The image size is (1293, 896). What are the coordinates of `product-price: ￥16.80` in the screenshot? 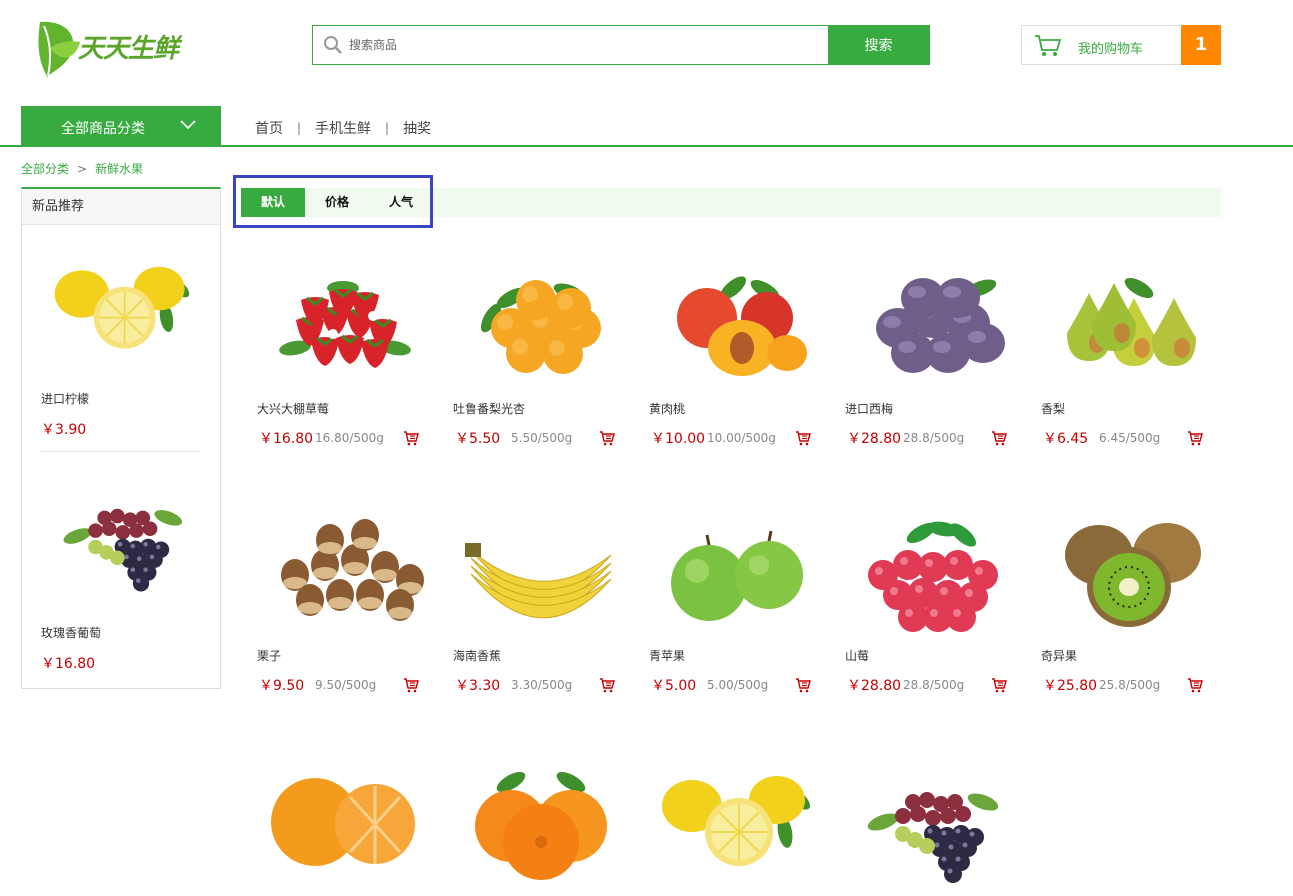 It's located at (68, 664).